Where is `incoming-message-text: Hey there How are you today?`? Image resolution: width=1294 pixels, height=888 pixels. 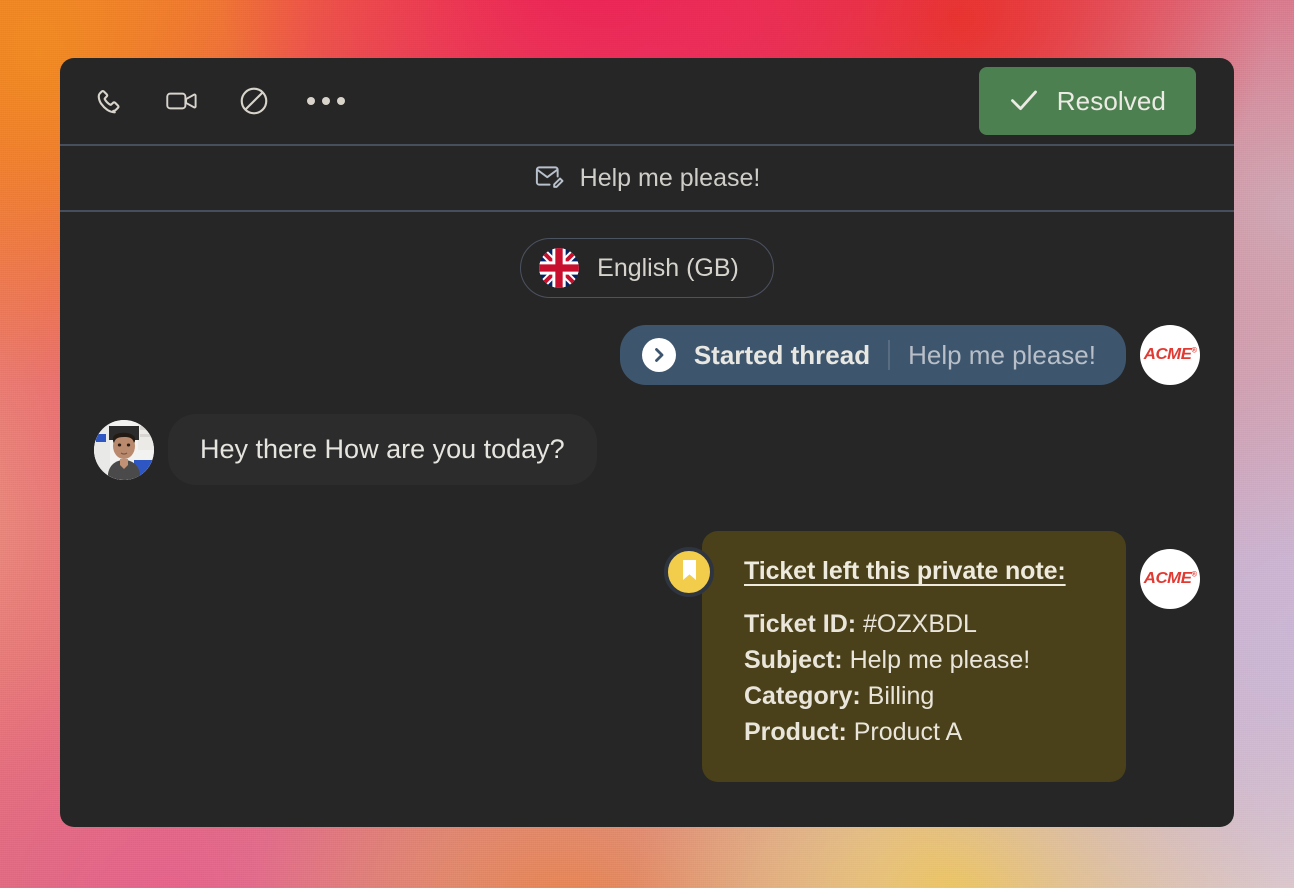
incoming-message-text: Hey there How are you today? is located at coordinates (382, 449).